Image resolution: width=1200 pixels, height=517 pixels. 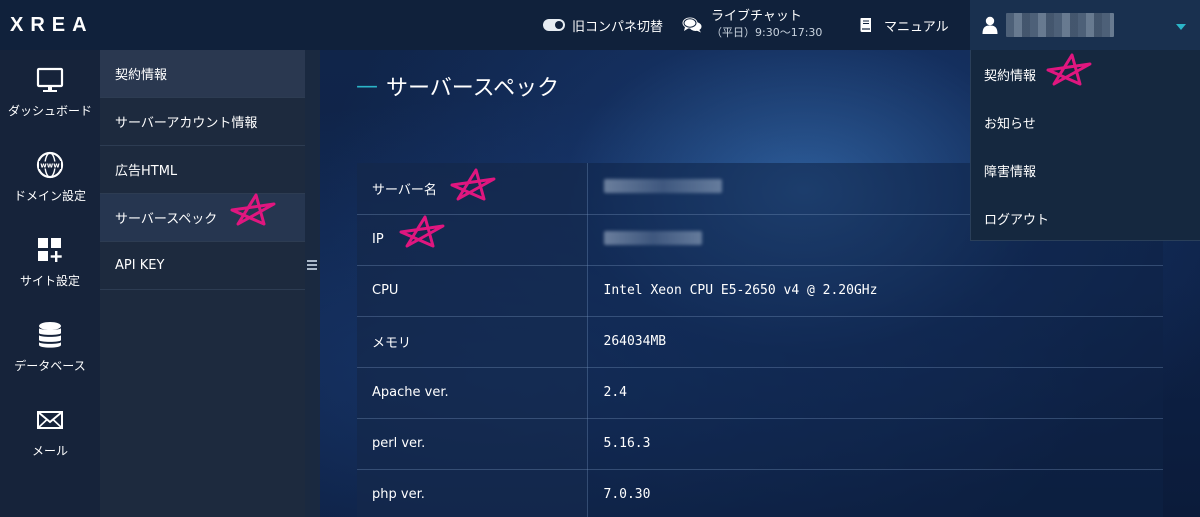 What do you see at coordinates (49, 281) in the screenshot?
I see `nav-site-label: サイト設定` at bounding box center [49, 281].